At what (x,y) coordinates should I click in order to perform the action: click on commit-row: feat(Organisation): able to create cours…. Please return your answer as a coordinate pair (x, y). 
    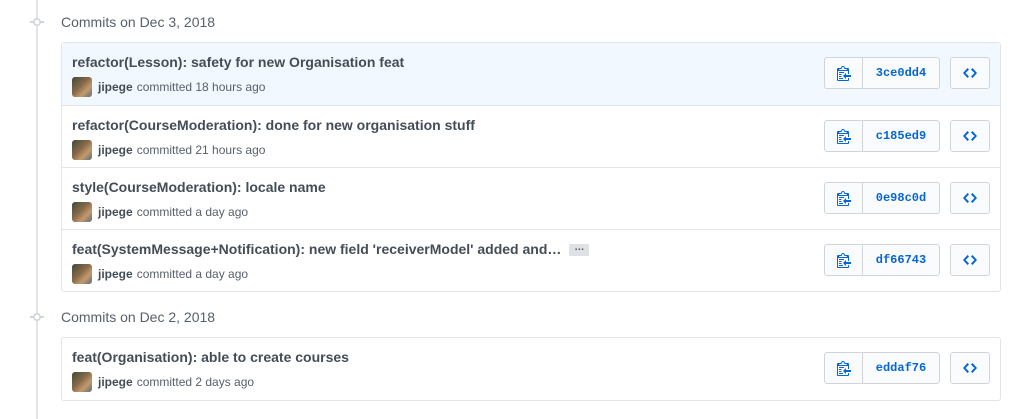
    Looking at the image, I should click on (531, 369).